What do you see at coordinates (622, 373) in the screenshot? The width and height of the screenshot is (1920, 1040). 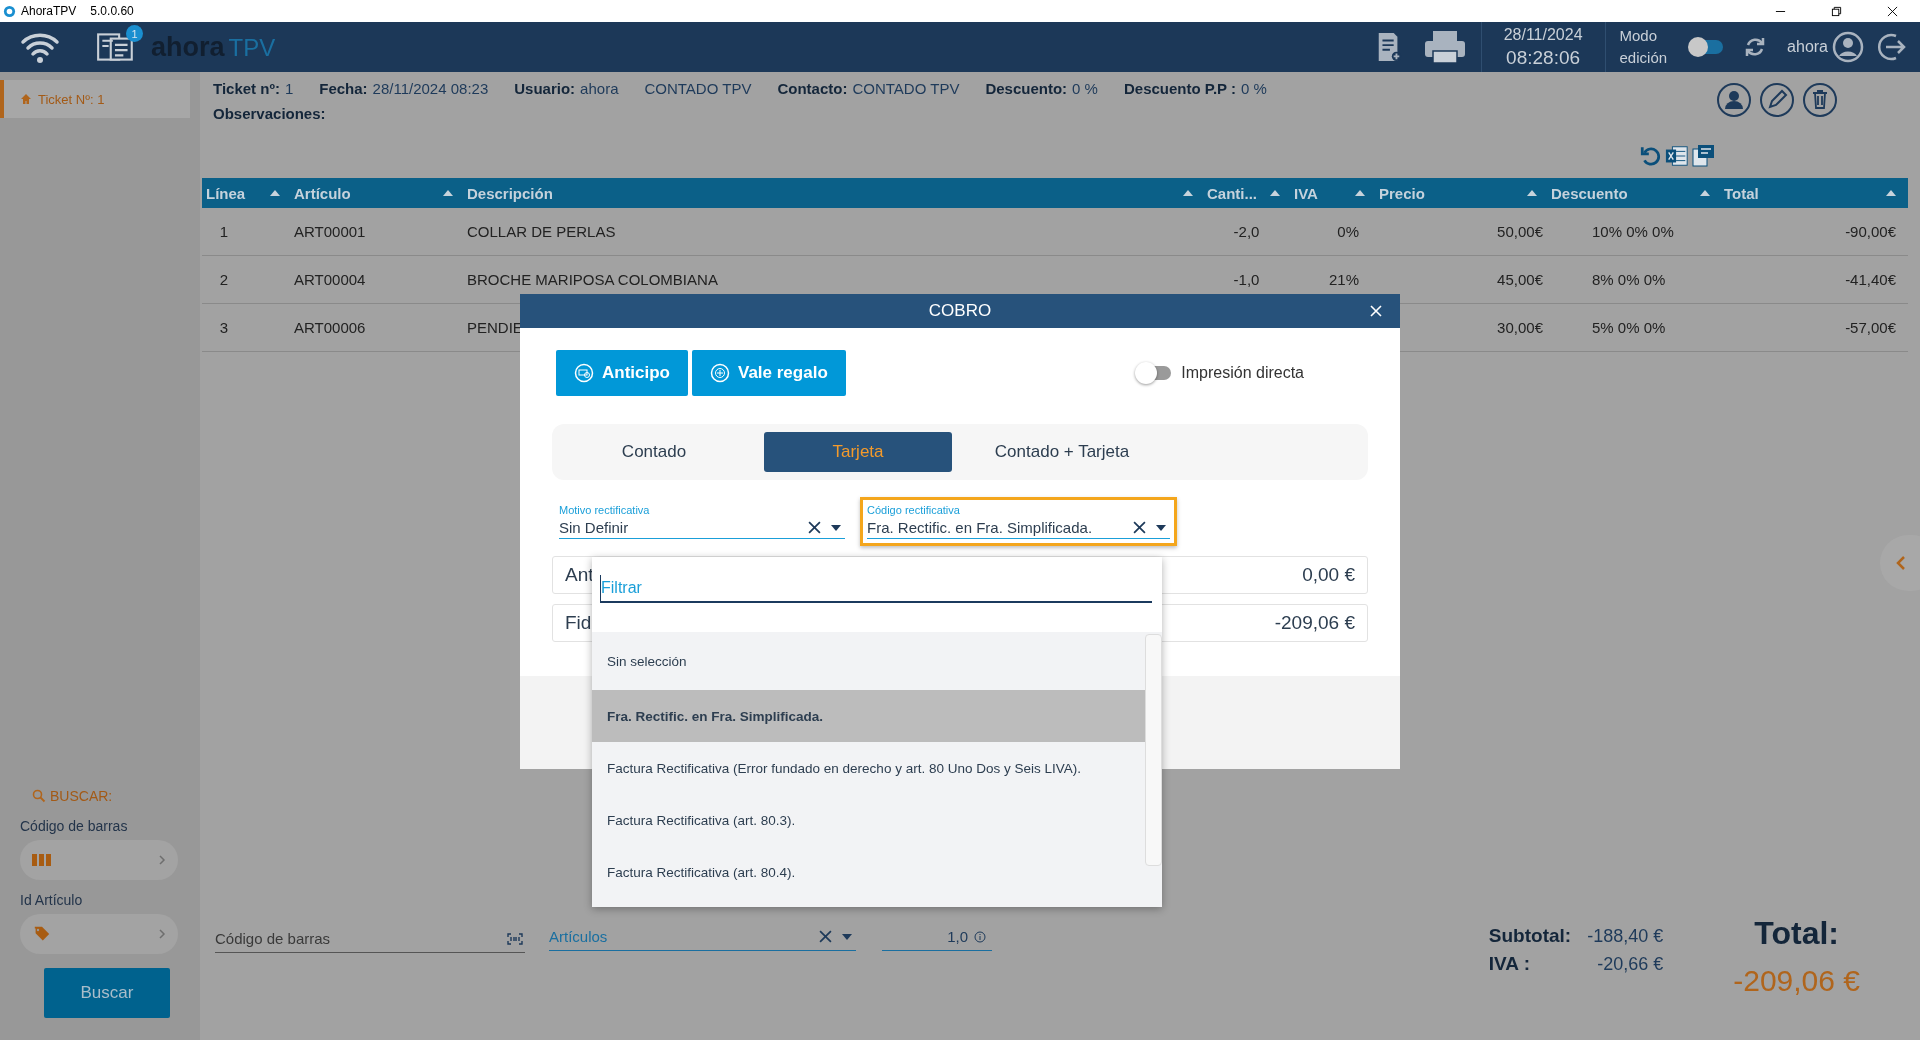 I see `action-button: Anticipo` at bounding box center [622, 373].